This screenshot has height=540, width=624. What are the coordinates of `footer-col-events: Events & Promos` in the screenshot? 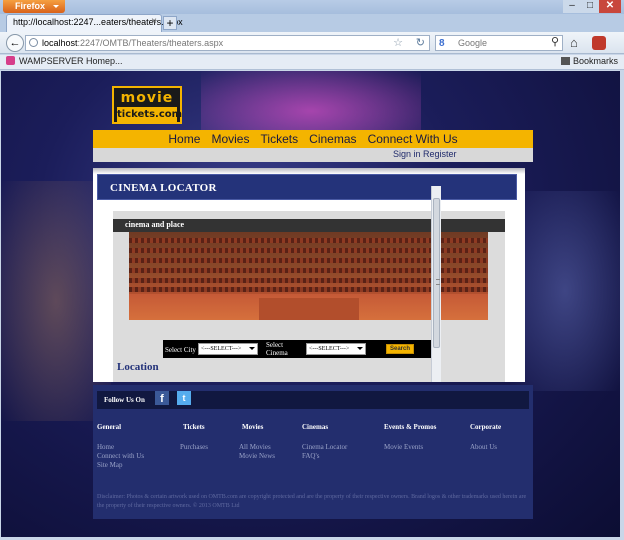 It's located at (410, 427).